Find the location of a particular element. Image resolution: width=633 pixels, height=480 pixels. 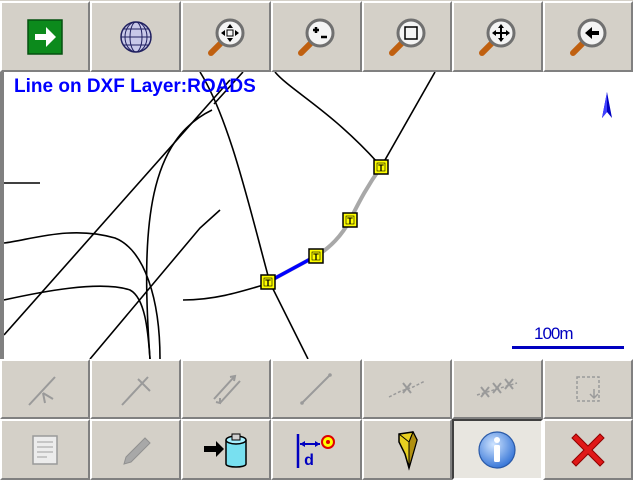

pan-button is located at coordinates (497, 36).